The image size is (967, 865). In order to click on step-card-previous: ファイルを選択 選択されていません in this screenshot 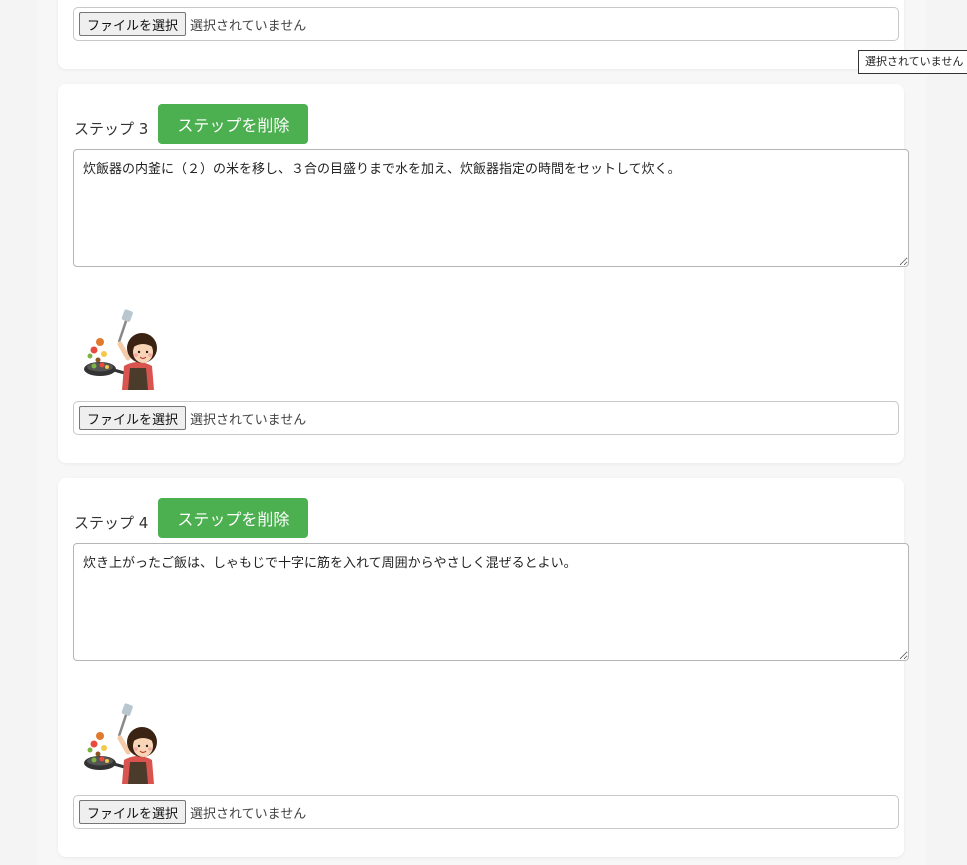, I will do `click(481, 34)`.